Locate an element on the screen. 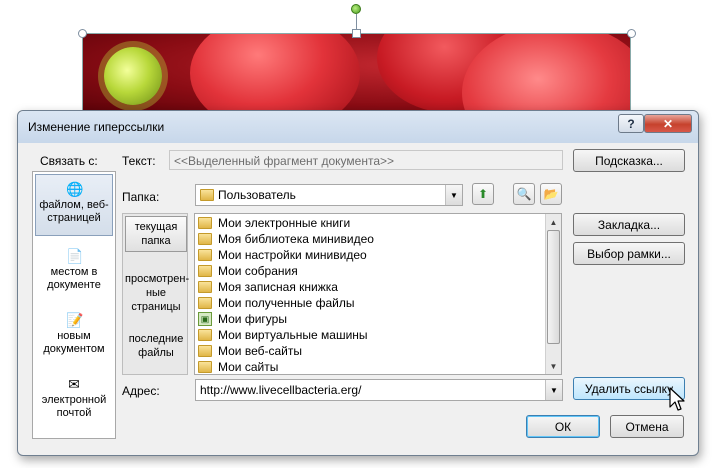 This screenshot has height=468, width=717. list-item: Мои собрания is located at coordinates (378, 271).